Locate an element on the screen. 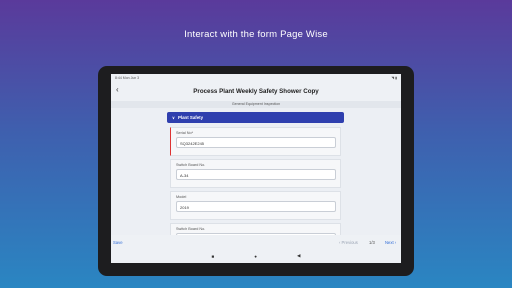 This screenshot has width=512, height=288. field-model: Model 2019 is located at coordinates (255, 205).